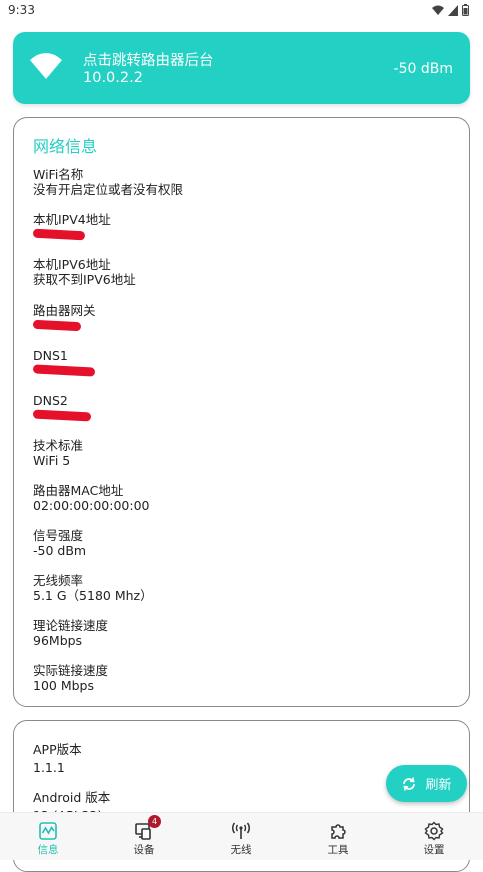 The height and width of the screenshot is (872, 483). Describe the element at coordinates (113, 78) in the screenshot. I see `gateway-ip: 10.0.2.2` at that location.